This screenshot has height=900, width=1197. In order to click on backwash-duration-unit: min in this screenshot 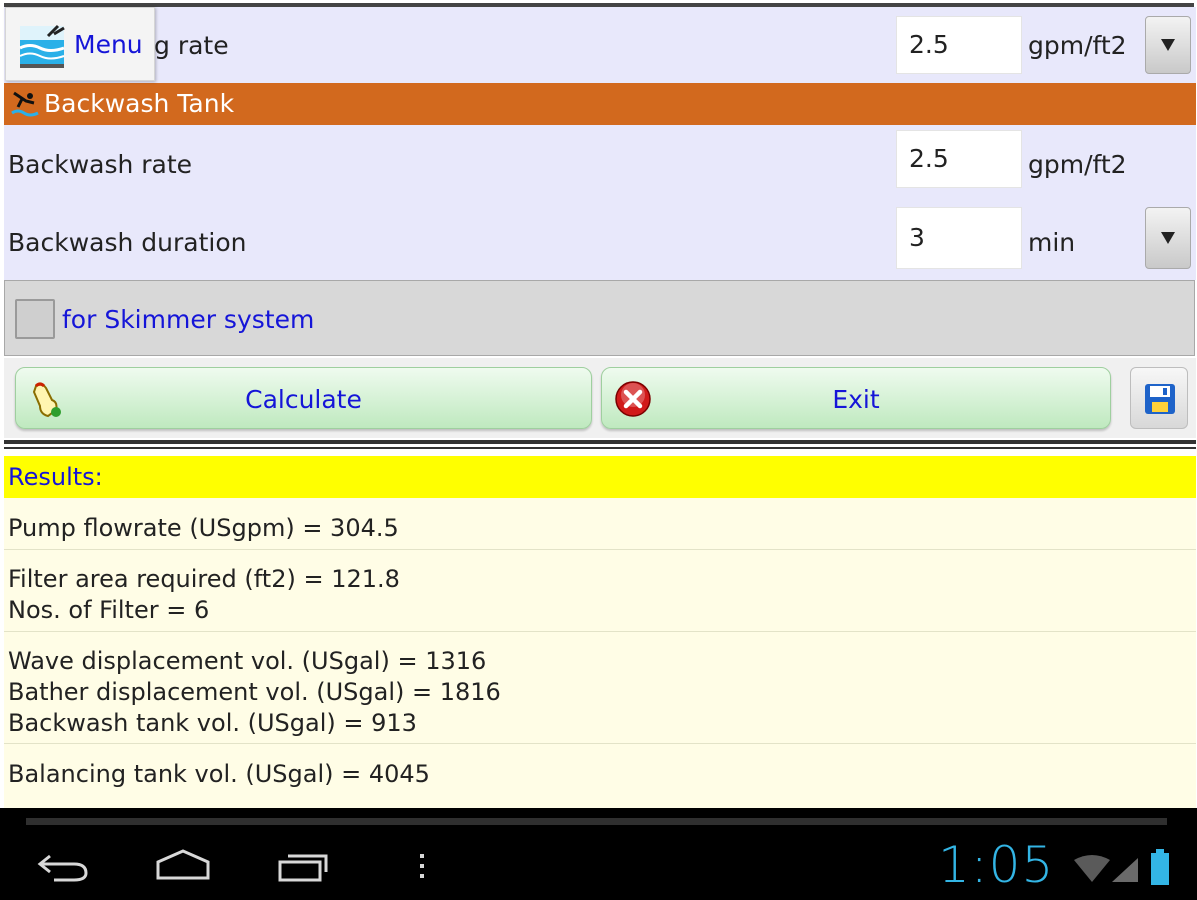, I will do `click(1052, 242)`.